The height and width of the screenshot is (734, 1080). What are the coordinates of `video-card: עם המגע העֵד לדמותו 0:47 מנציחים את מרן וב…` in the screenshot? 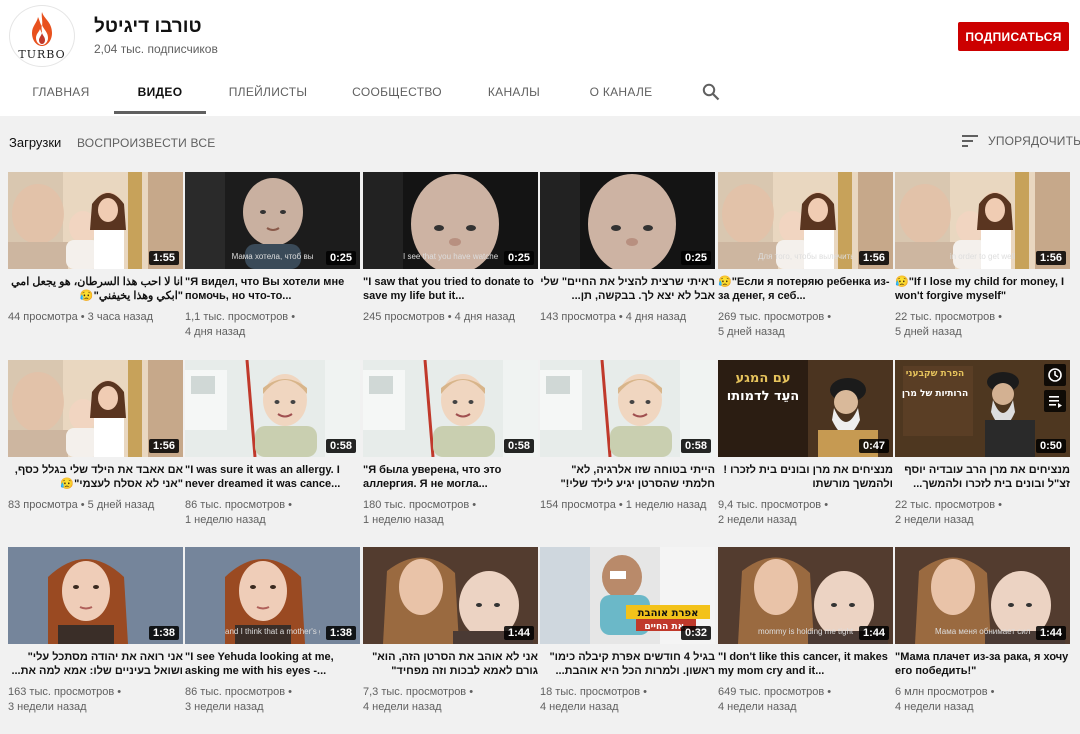 It's located at (805, 447).